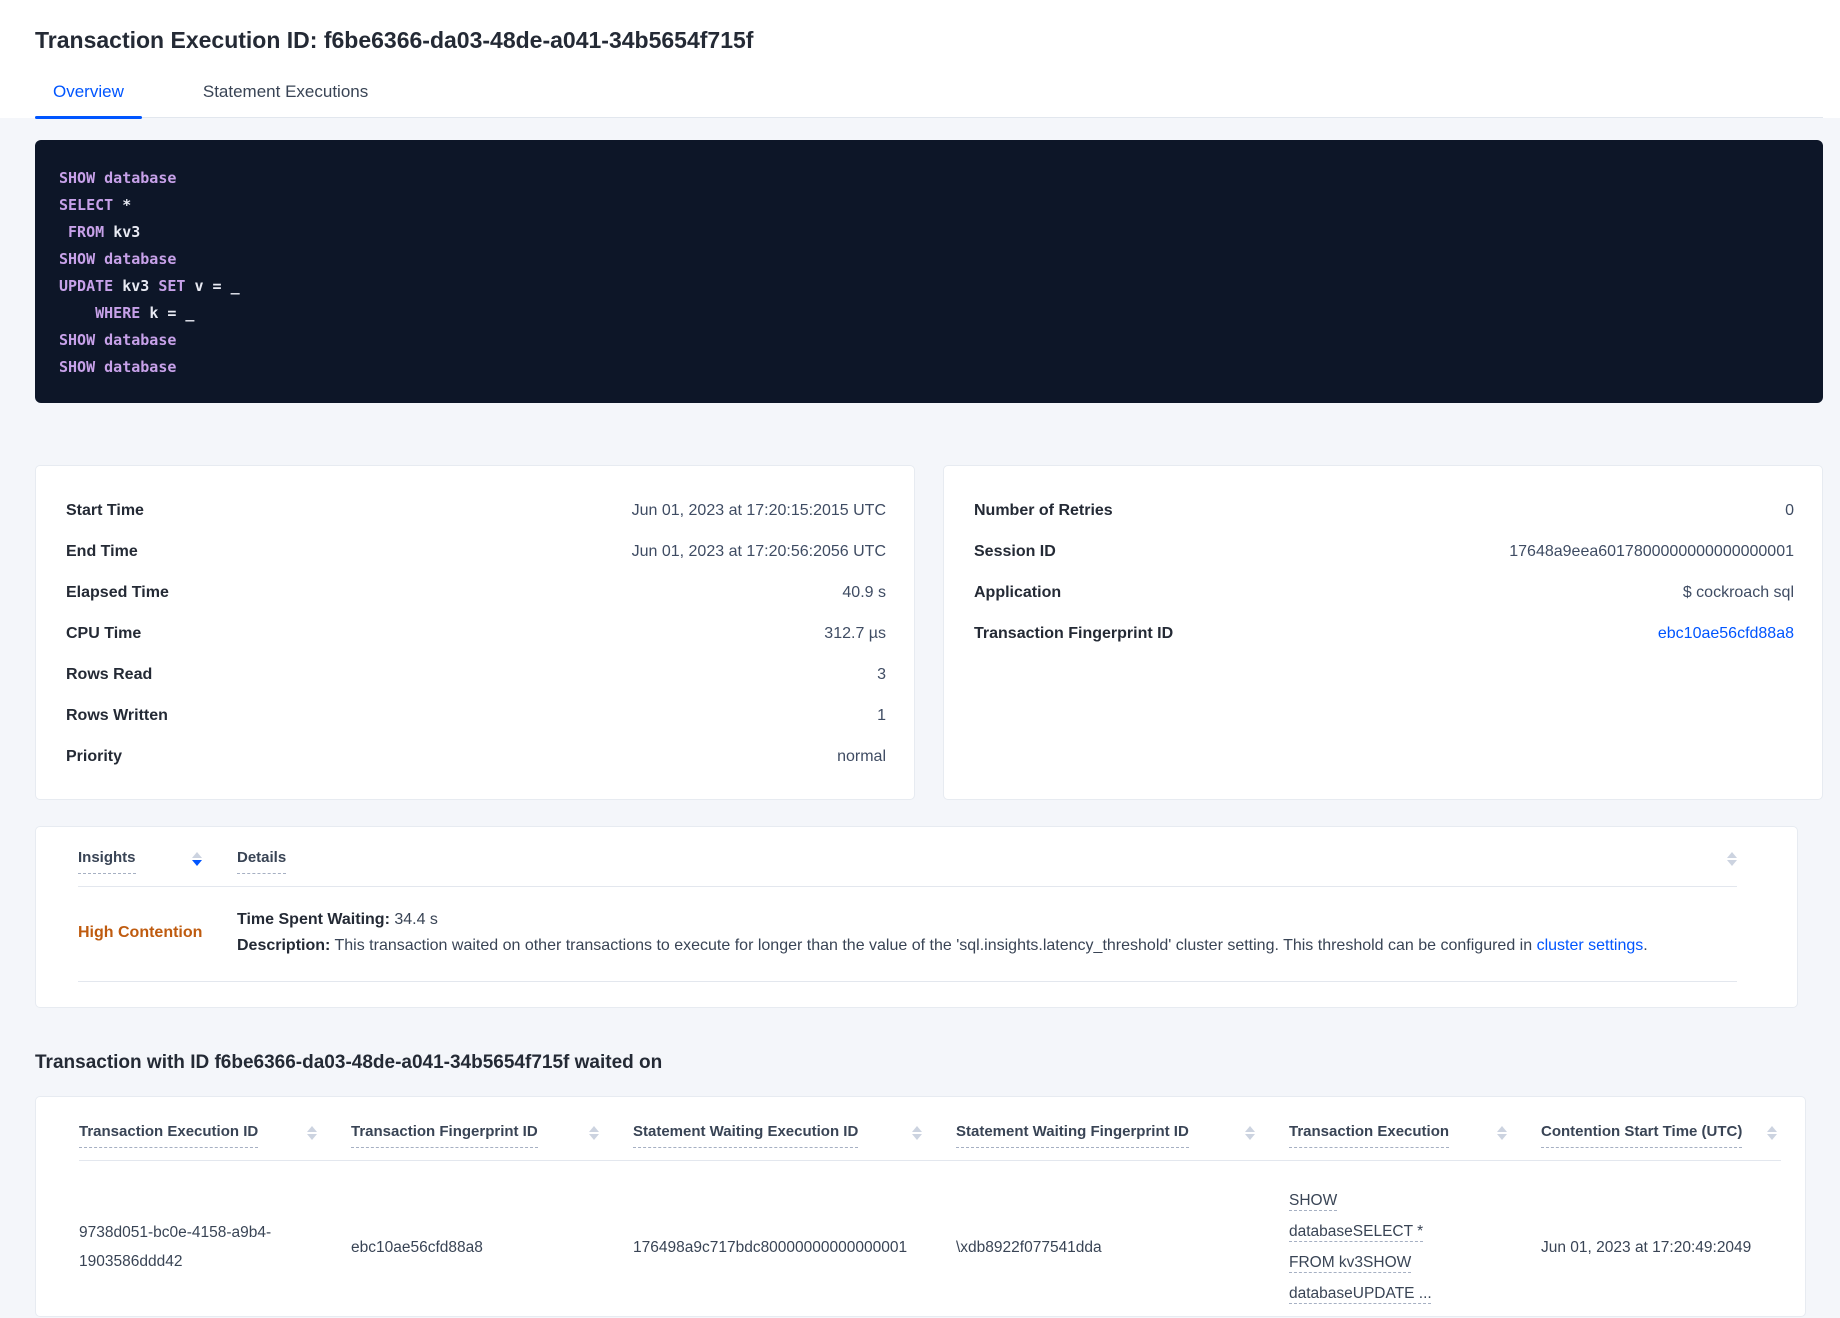  Describe the element at coordinates (313, 919) in the screenshot. I see `time-waiting-label: Time Spent Waiting:` at that location.